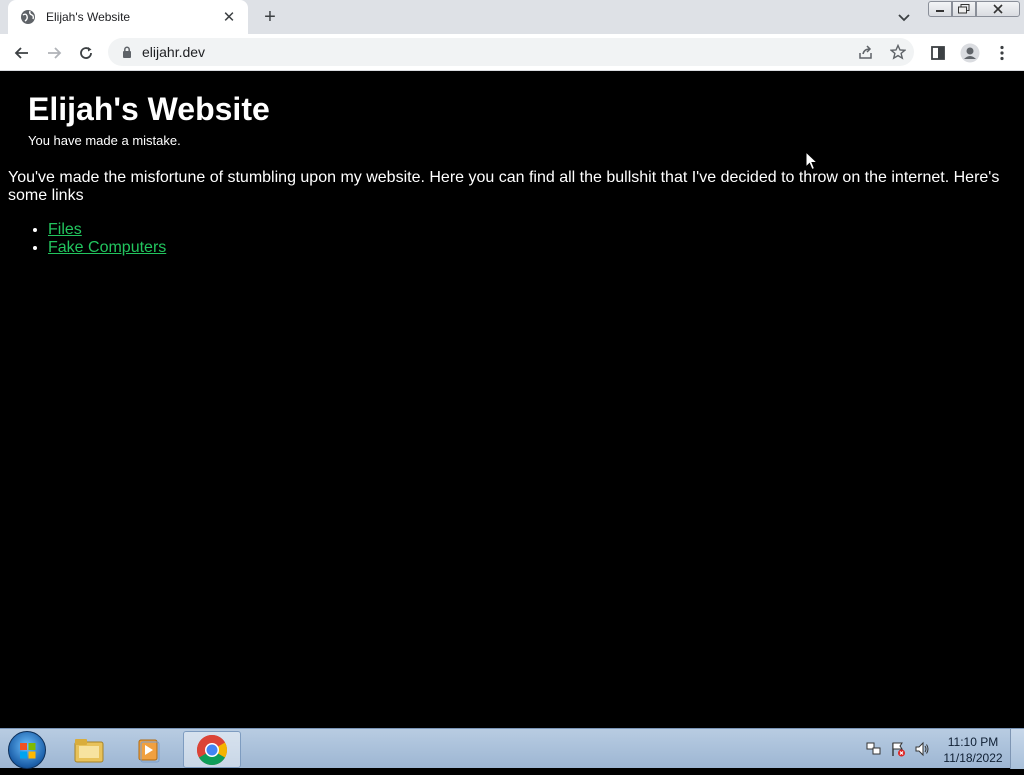 The width and height of the screenshot is (1024, 775). Describe the element at coordinates (904, 18) in the screenshot. I see `chevron-down-icon` at that location.